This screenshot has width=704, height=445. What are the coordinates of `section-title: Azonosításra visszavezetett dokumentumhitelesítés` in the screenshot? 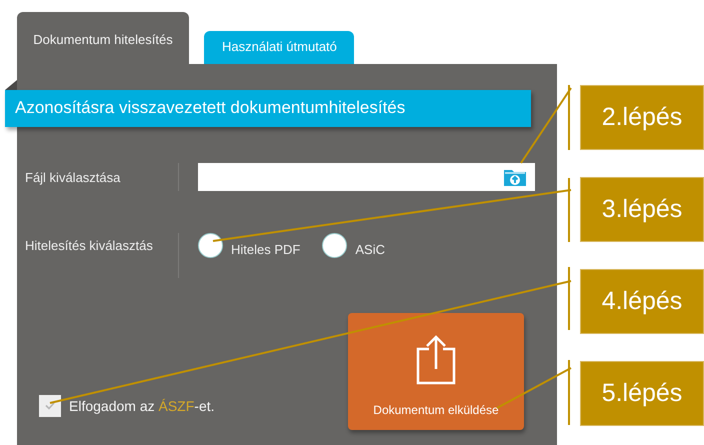 It's located at (268, 108).